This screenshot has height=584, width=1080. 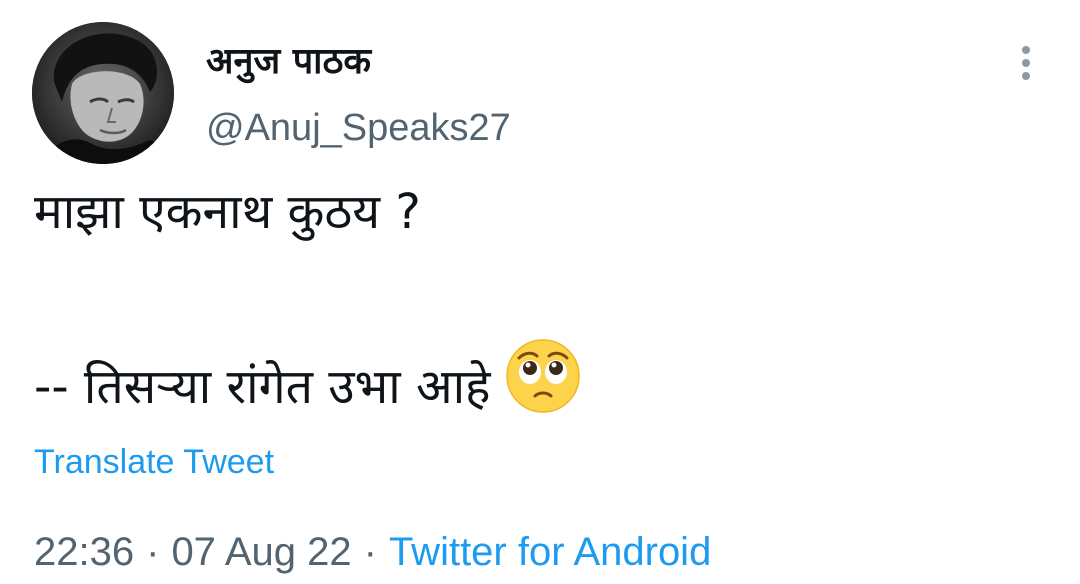 What do you see at coordinates (1026, 63) in the screenshot?
I see `more-options-icon` at bounding box center [1026, 63].